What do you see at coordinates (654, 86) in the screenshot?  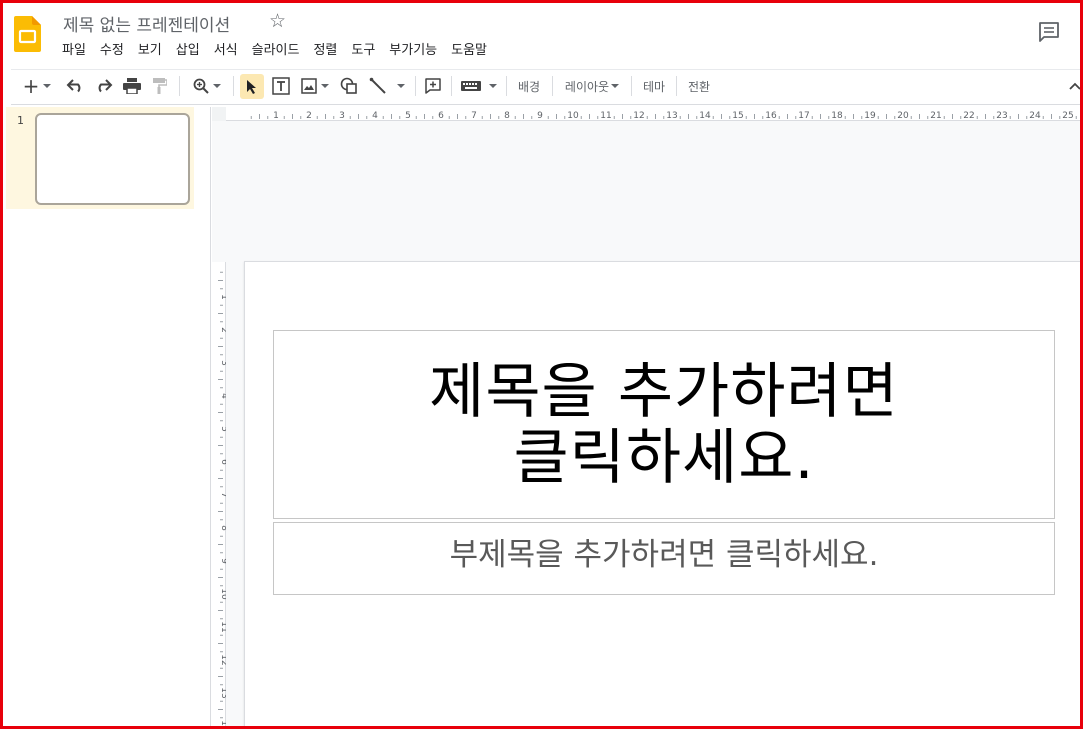 I see `theme-button: 테마` at bounding box center [654, 86].